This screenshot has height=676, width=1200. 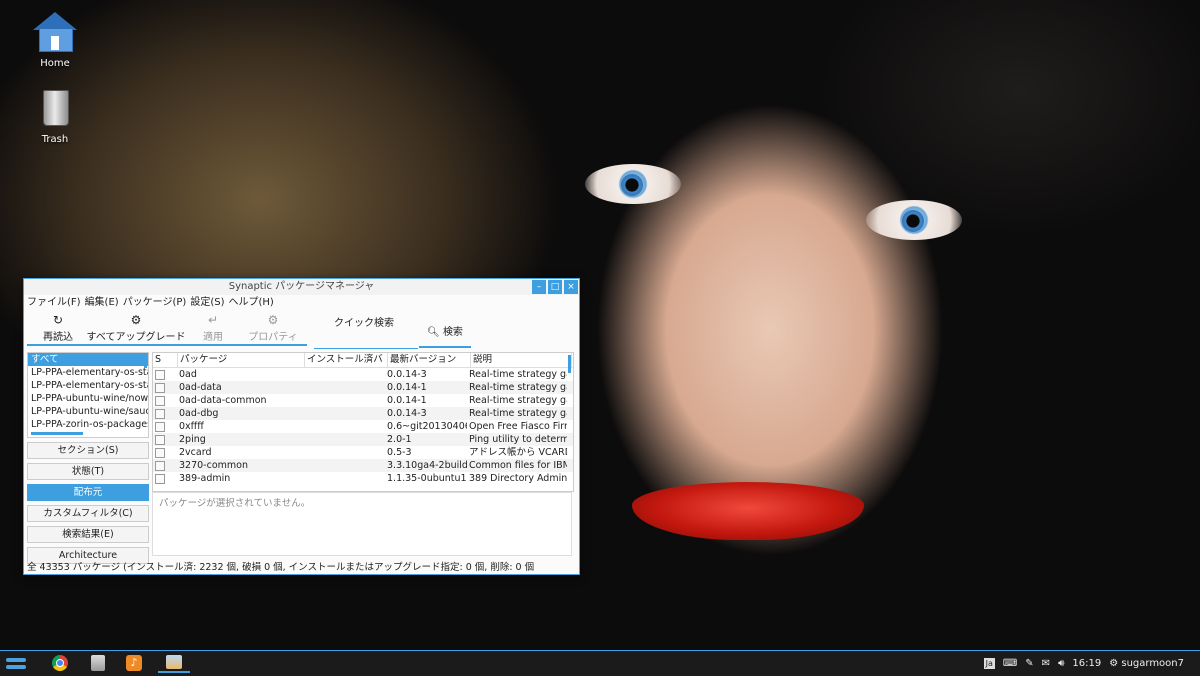 I want to click on files-icon, so click(x=98, y=663).